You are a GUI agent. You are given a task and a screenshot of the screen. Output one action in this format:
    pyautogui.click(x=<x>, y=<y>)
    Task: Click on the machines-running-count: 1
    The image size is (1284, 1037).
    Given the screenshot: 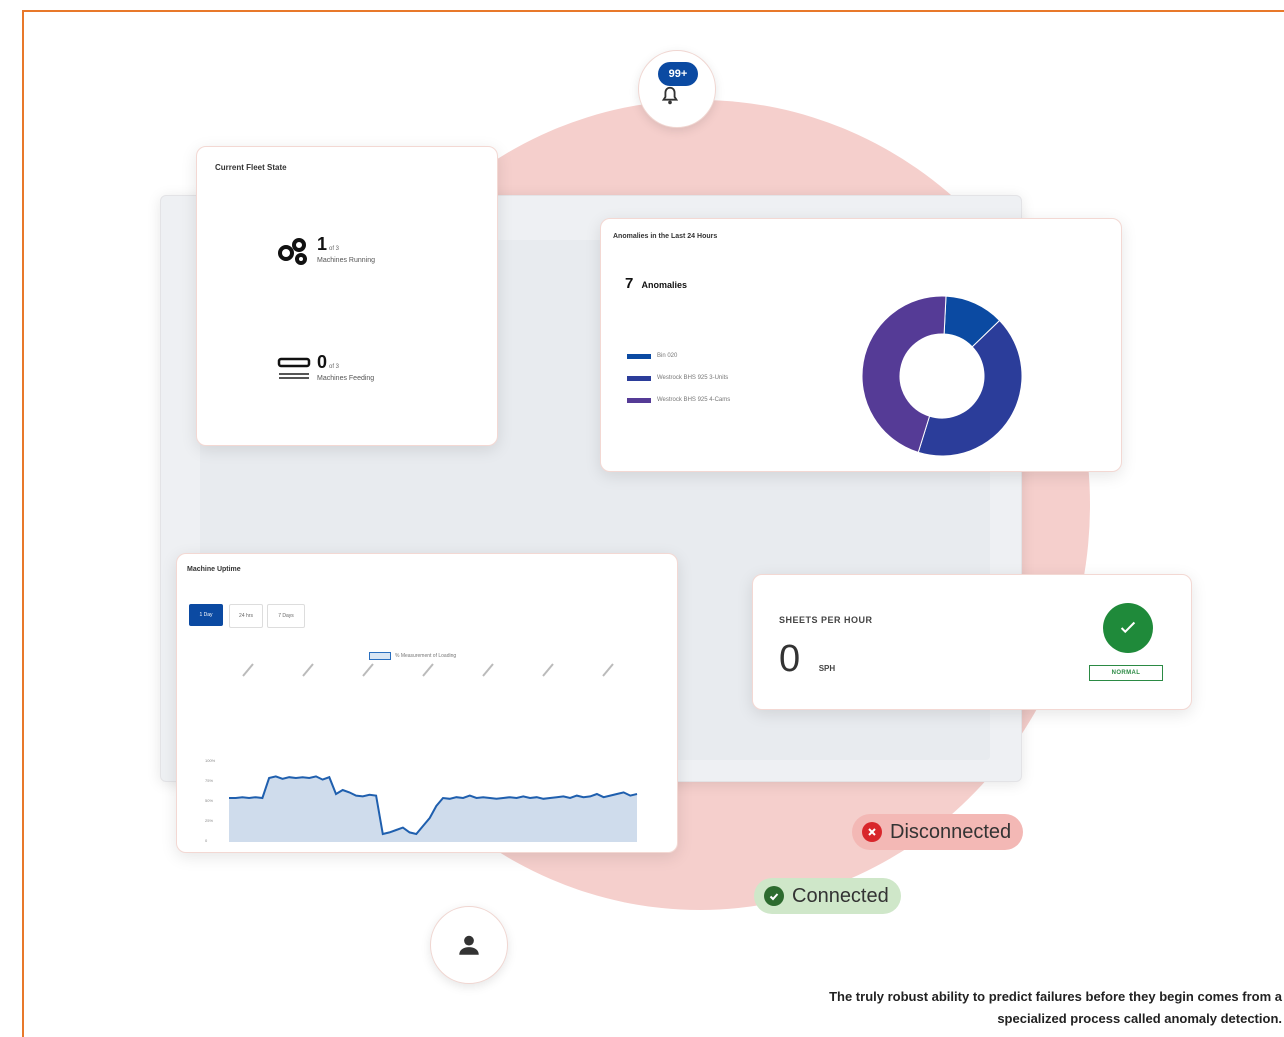 What is the action you would take?
    pyautogui.click(x=322, y=244)
    